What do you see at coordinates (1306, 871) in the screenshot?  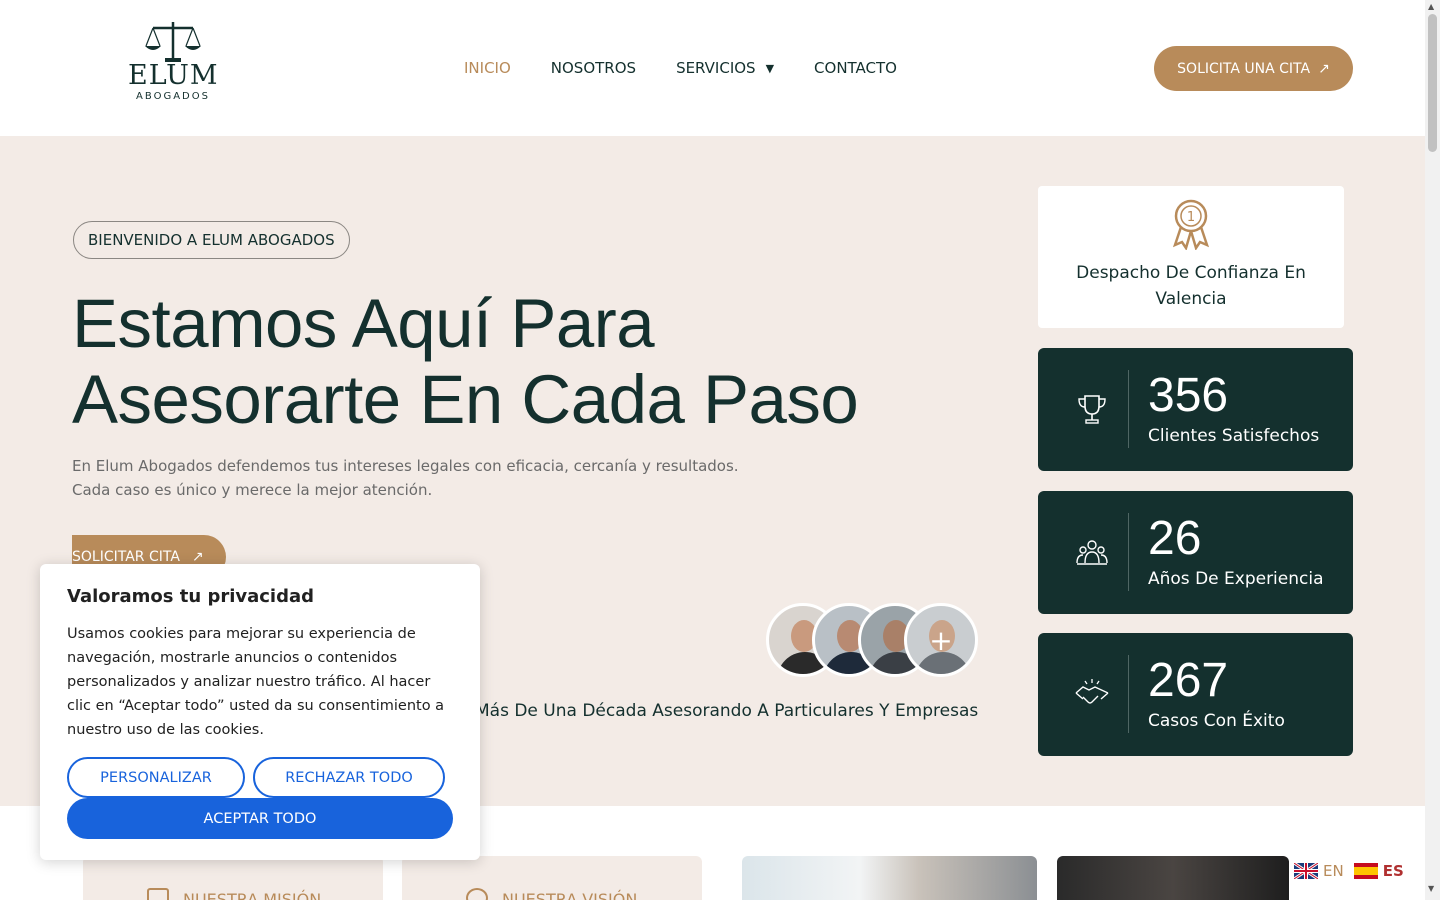 I see `uk-flag-icon` at bounding box center [1306, 871].